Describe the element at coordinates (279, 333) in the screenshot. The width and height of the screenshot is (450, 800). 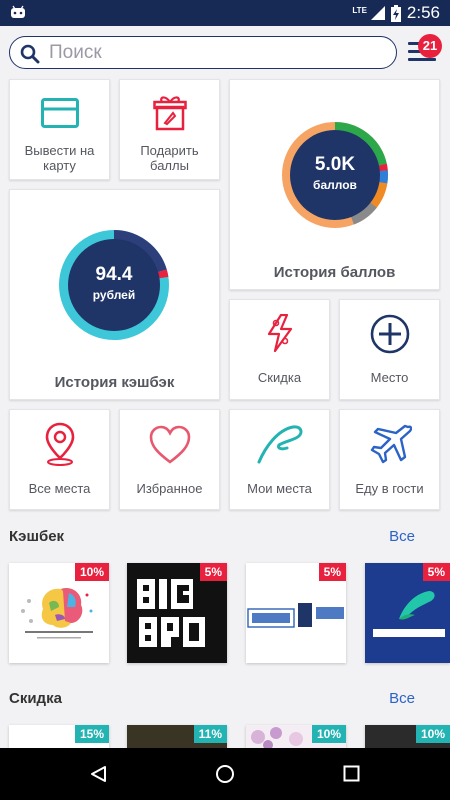
I see `discount-bolt-icon` at that location.